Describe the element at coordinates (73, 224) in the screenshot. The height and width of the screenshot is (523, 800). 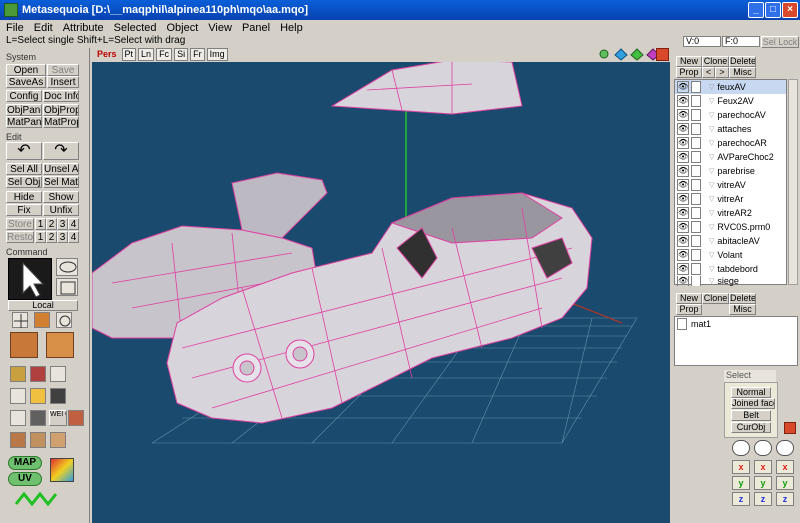
I see `store-slot-4: 4` at that location.